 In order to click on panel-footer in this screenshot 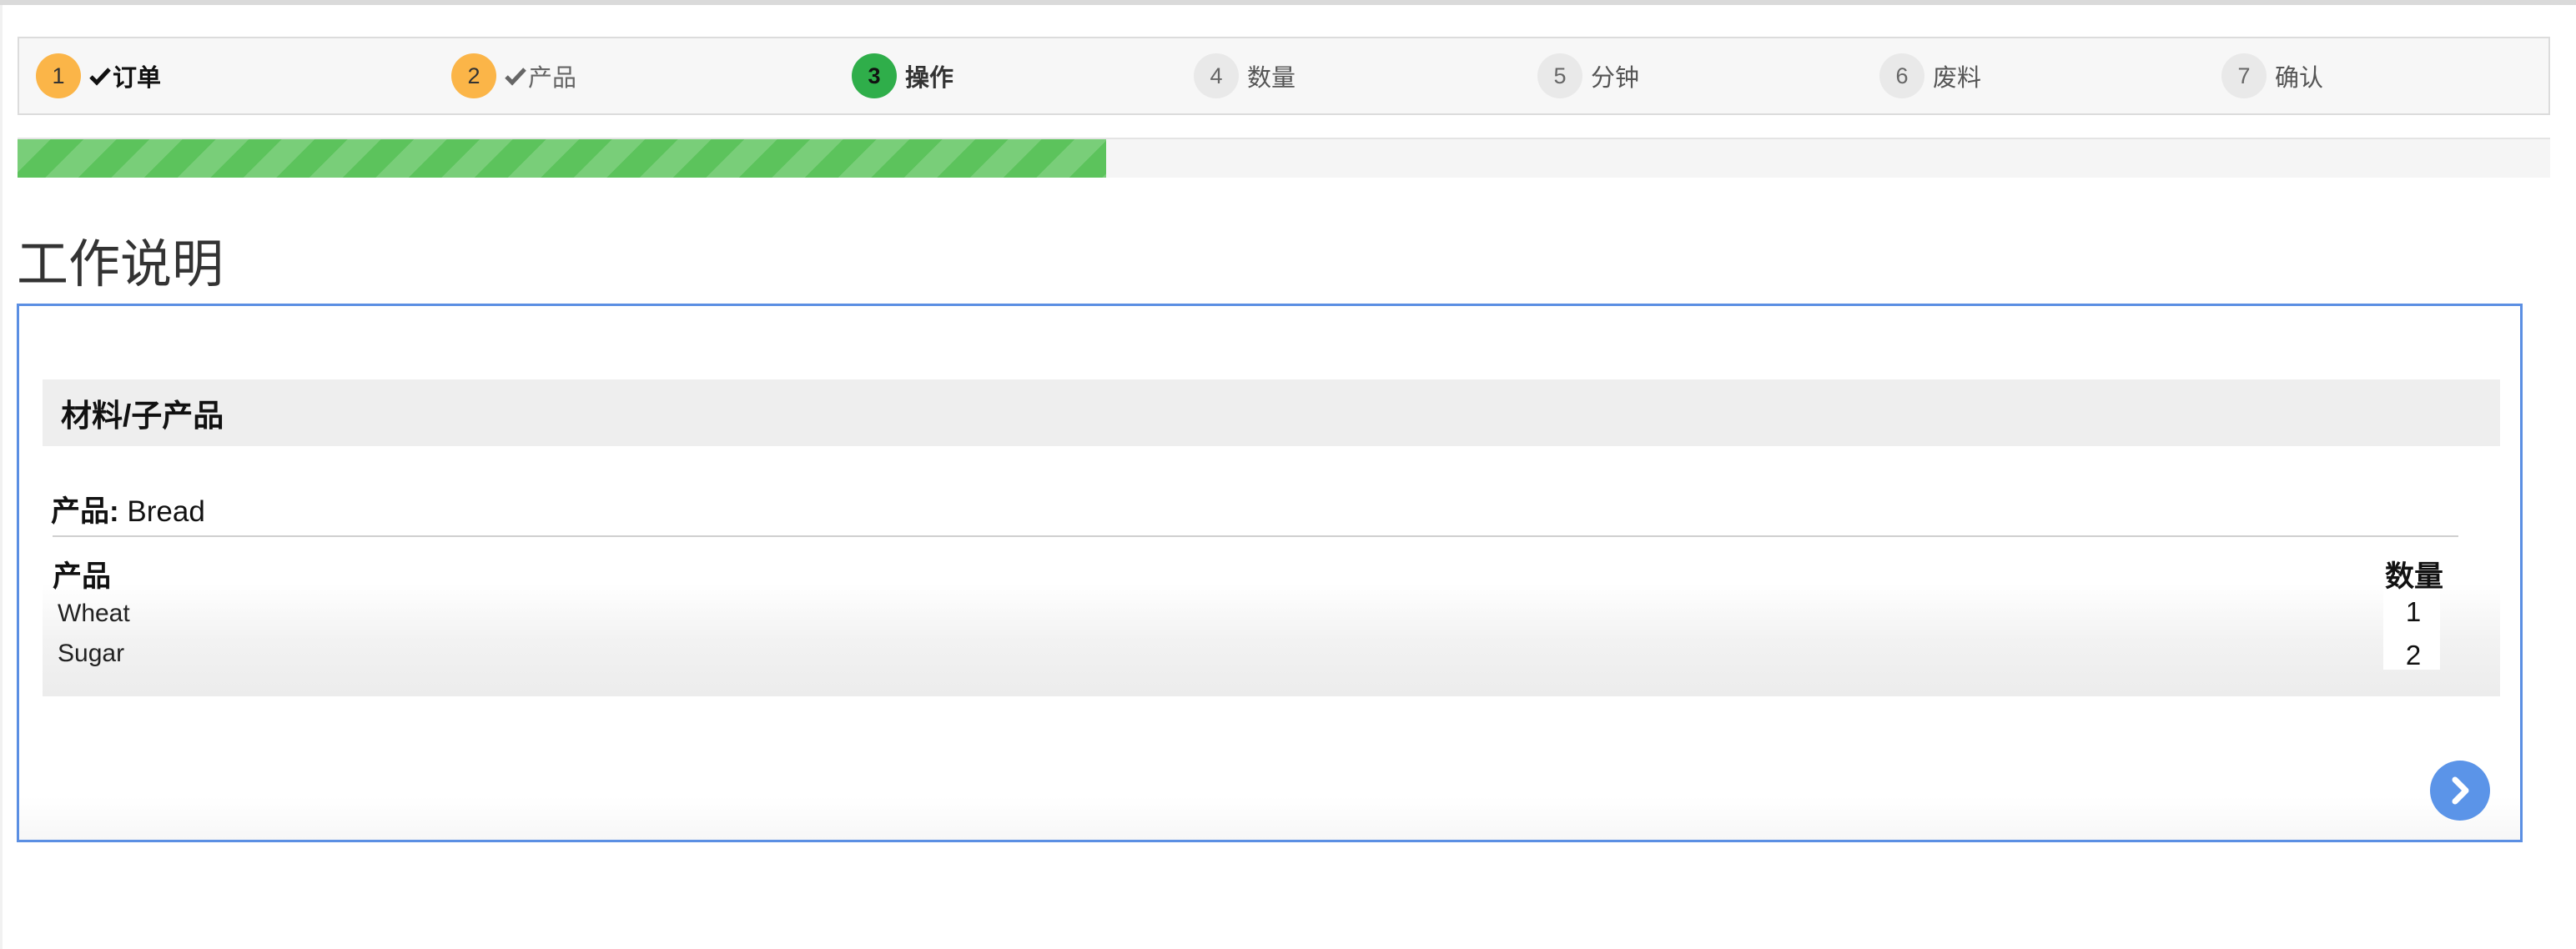, I will do `click(1269, 768)`.